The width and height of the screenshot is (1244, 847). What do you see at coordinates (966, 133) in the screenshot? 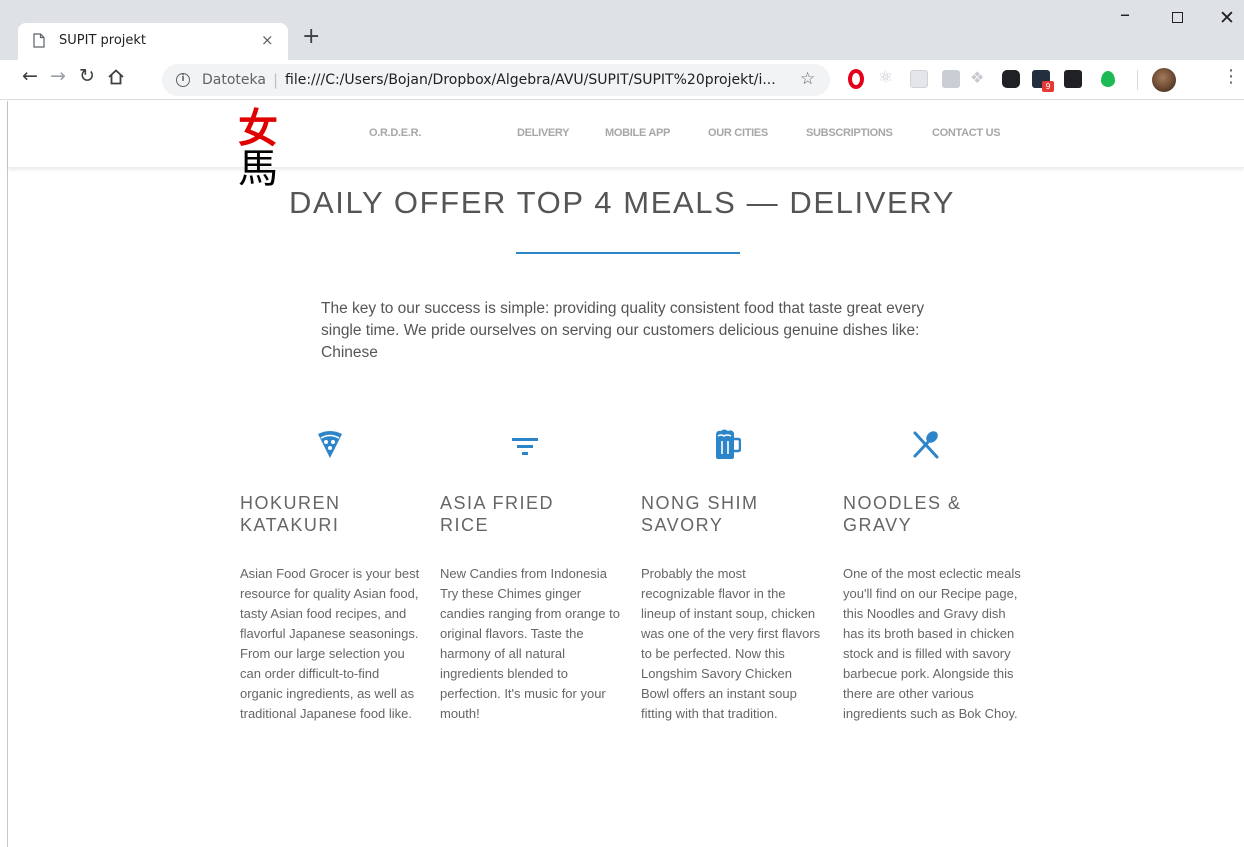
I see `nav-contact-us: CONTACT US` at bounding box center [966, 133].